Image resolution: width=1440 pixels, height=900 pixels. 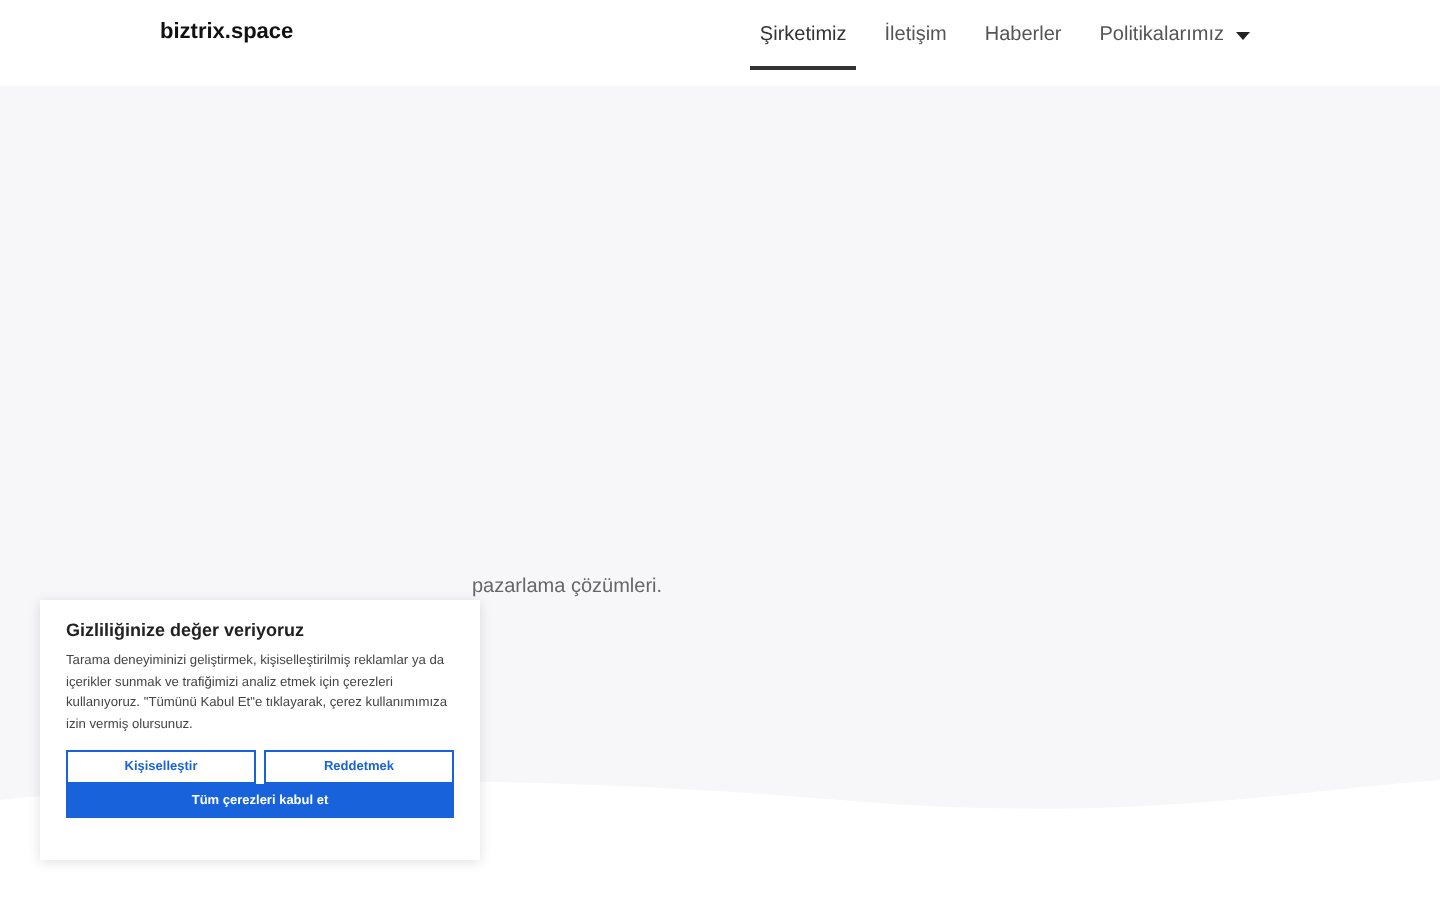 What do you see at coordinates (1023, 35) in the screenshot?
I see `nav-link: Haberler` at bounding box center [1023, 35].